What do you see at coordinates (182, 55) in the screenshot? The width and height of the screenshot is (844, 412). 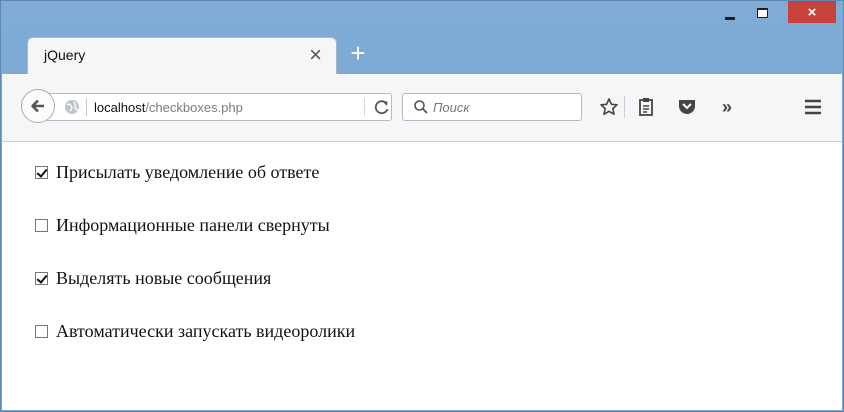 I see `tab-jquery: jQuery ×` at bounding box center [182, 55].